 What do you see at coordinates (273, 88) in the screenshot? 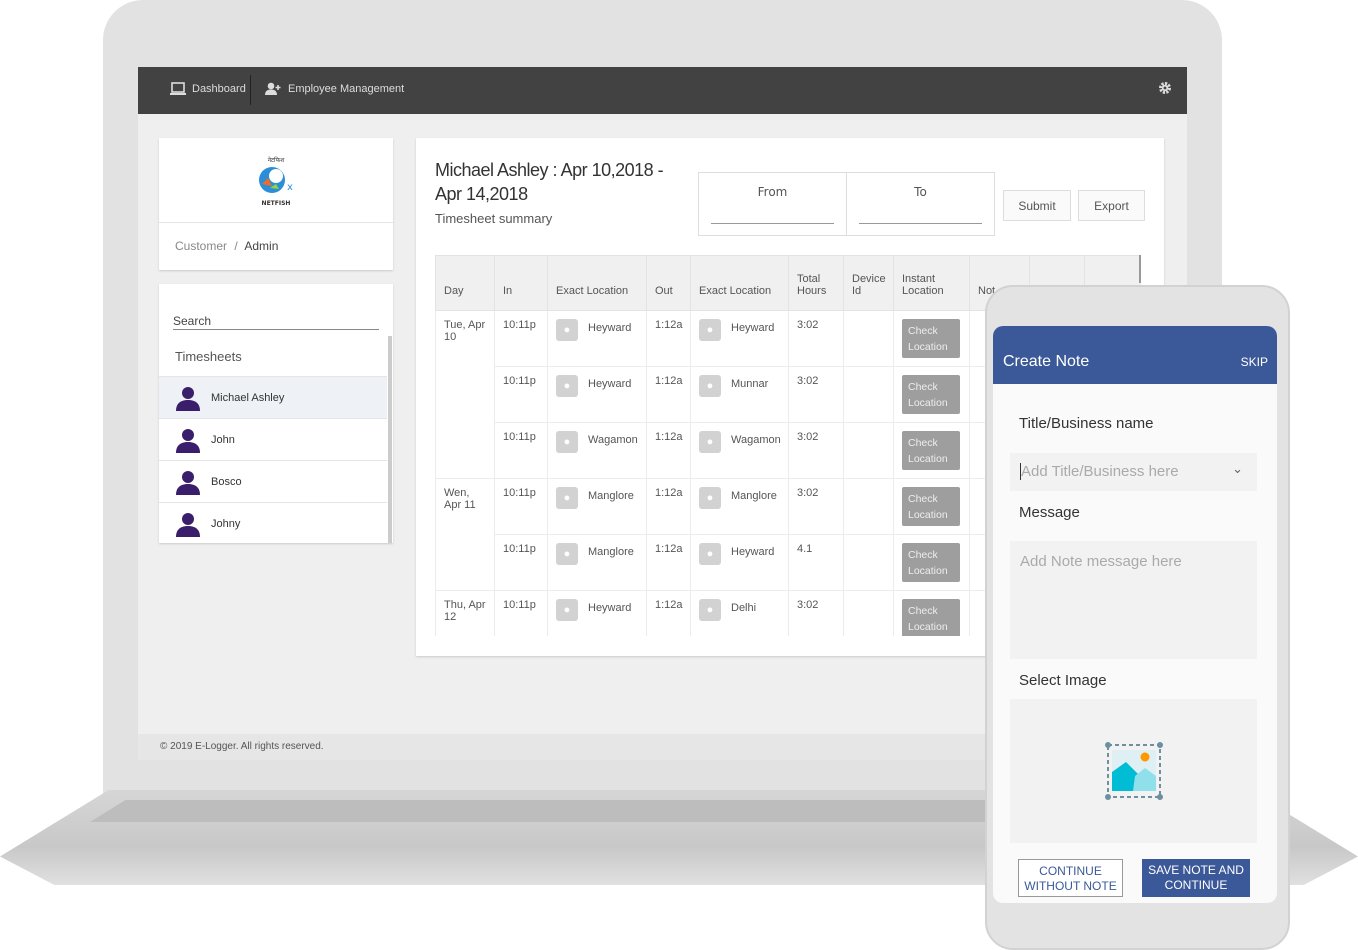
I see `user-plus-icon` at bounding box center [273, 88].